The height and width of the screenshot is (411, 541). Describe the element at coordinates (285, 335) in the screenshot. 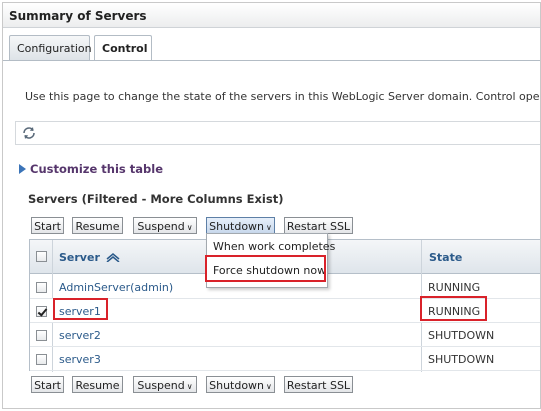

I see `table-row: server2 SHUTDOWN` at that location.